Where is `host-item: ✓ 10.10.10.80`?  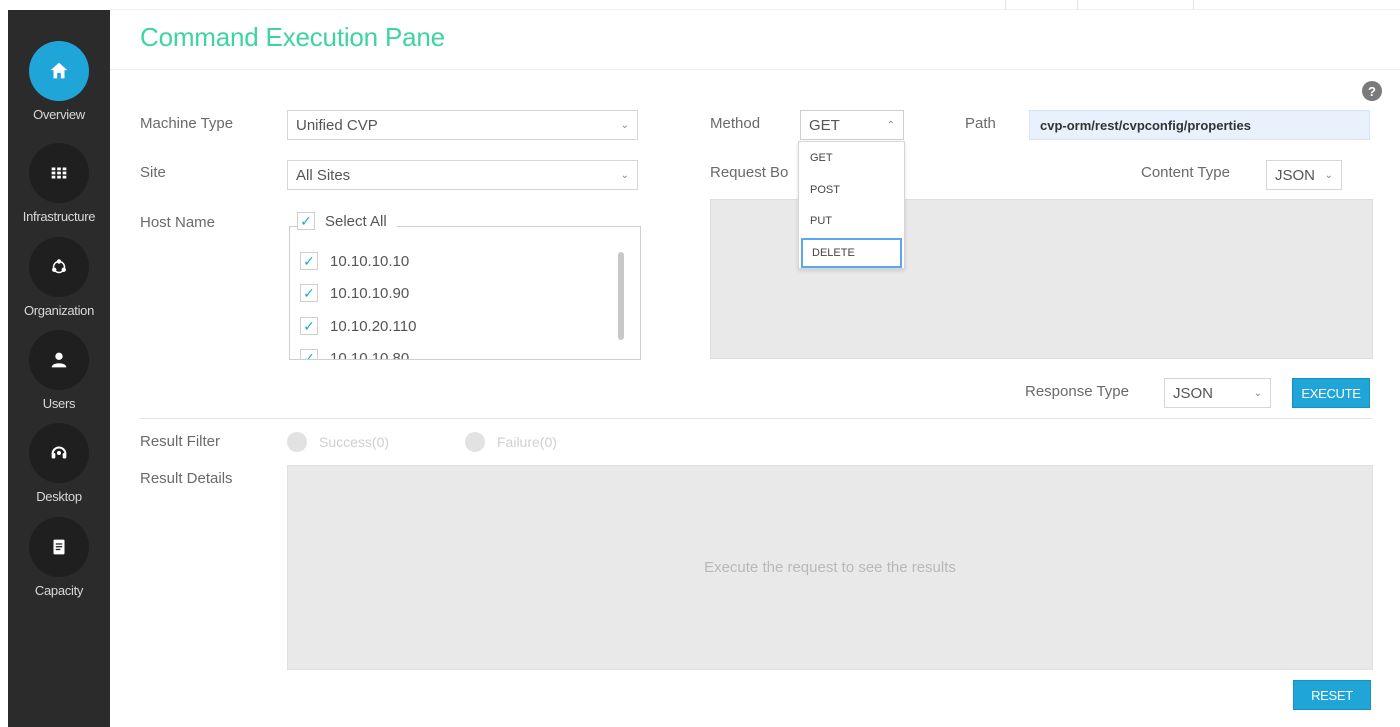 host-item: ✓ 10.10.10.80 is located at coordinates (355, 354).